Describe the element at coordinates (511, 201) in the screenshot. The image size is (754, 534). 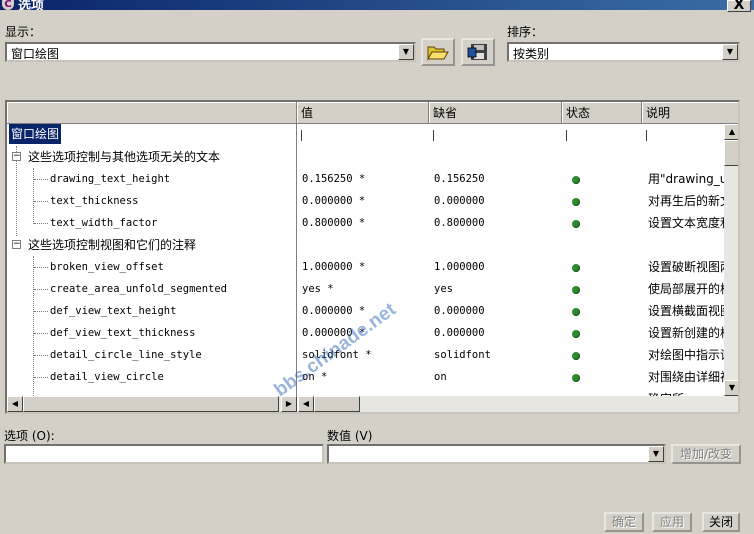
I see `table-row: 0.000000 * 0.000000 对再生后的新文` at that location.